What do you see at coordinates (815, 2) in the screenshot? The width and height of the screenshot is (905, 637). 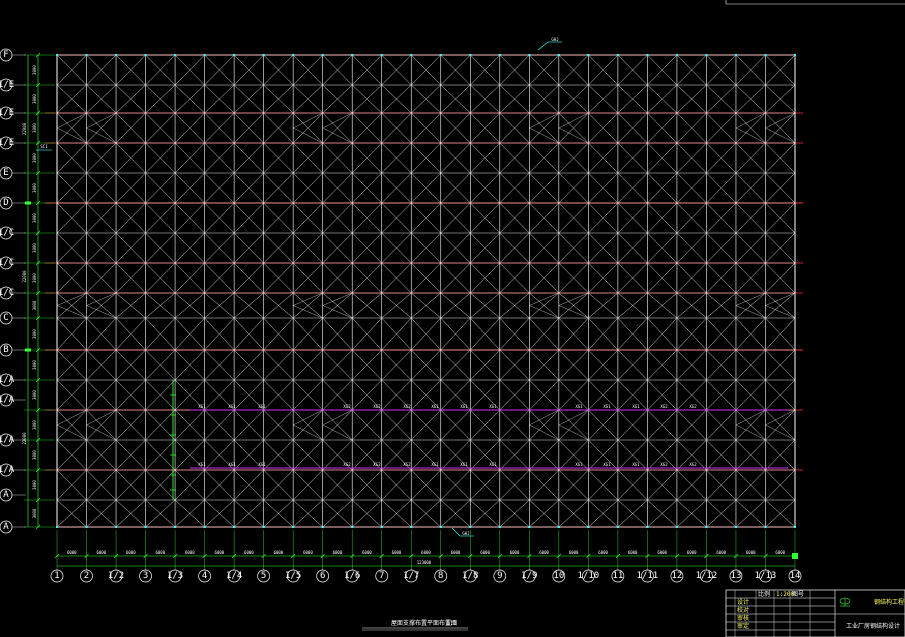 I see `top-right-frame` at bounding box center [815, 2].